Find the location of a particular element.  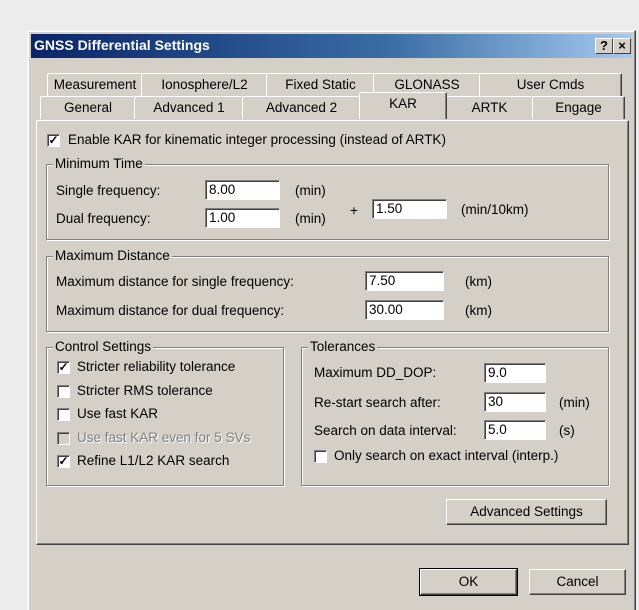

refine-l1l2-checkbox: ✓ is located at coordinates (63, 461).